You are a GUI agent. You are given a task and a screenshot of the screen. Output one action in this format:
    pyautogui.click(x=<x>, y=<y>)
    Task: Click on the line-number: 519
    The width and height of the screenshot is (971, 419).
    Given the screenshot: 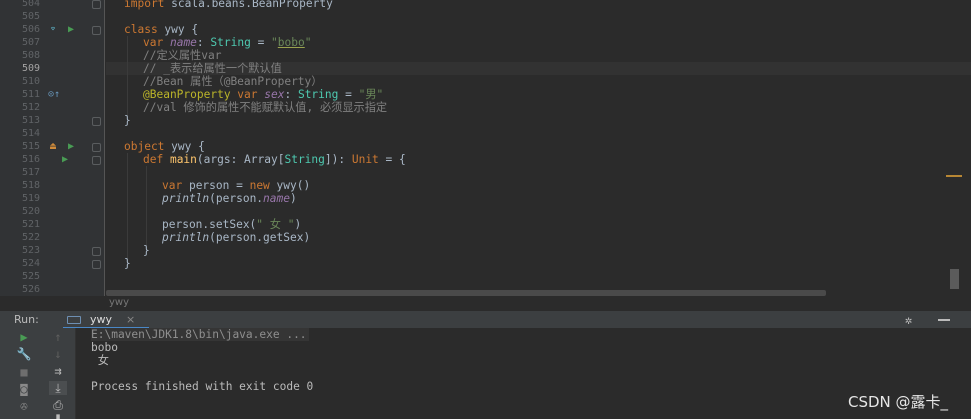 What is the action you would take?
    pyautogui.click(x=30, y=198)
    